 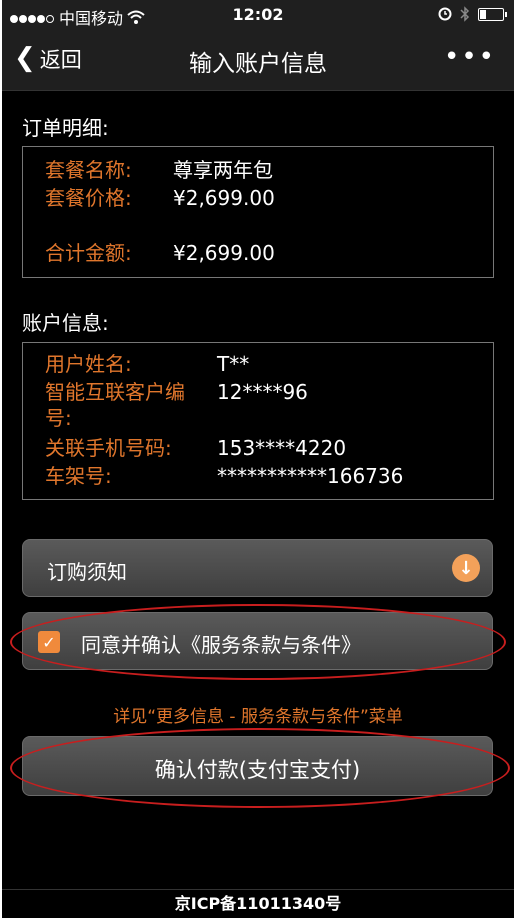 What do you see at coordinates (262, 392) in the screenshot?
I see `customer-number-value: 12****96` at bounding box center [262, 392].